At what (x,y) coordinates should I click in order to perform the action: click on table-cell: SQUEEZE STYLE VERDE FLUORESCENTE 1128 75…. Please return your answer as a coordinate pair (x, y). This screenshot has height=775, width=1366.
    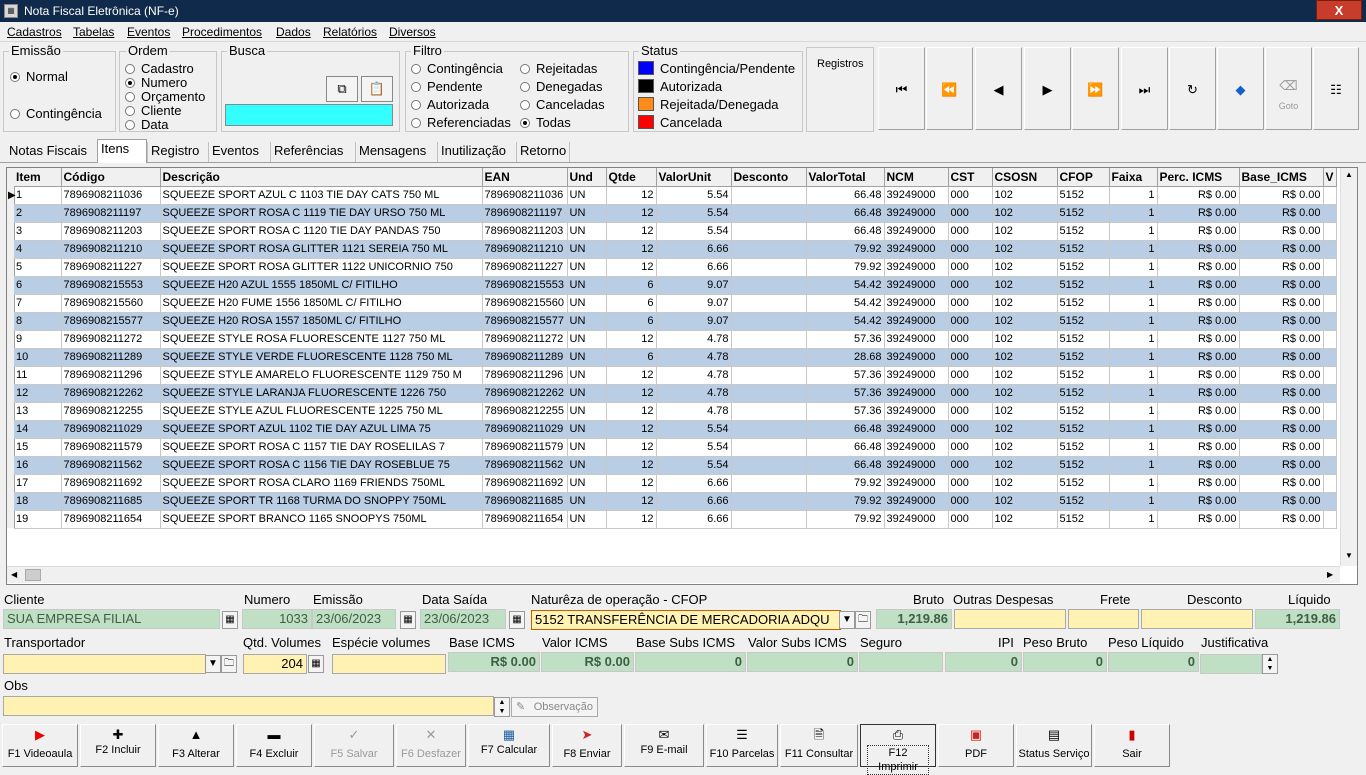
    Looking at the image, I should click on (321, 357).